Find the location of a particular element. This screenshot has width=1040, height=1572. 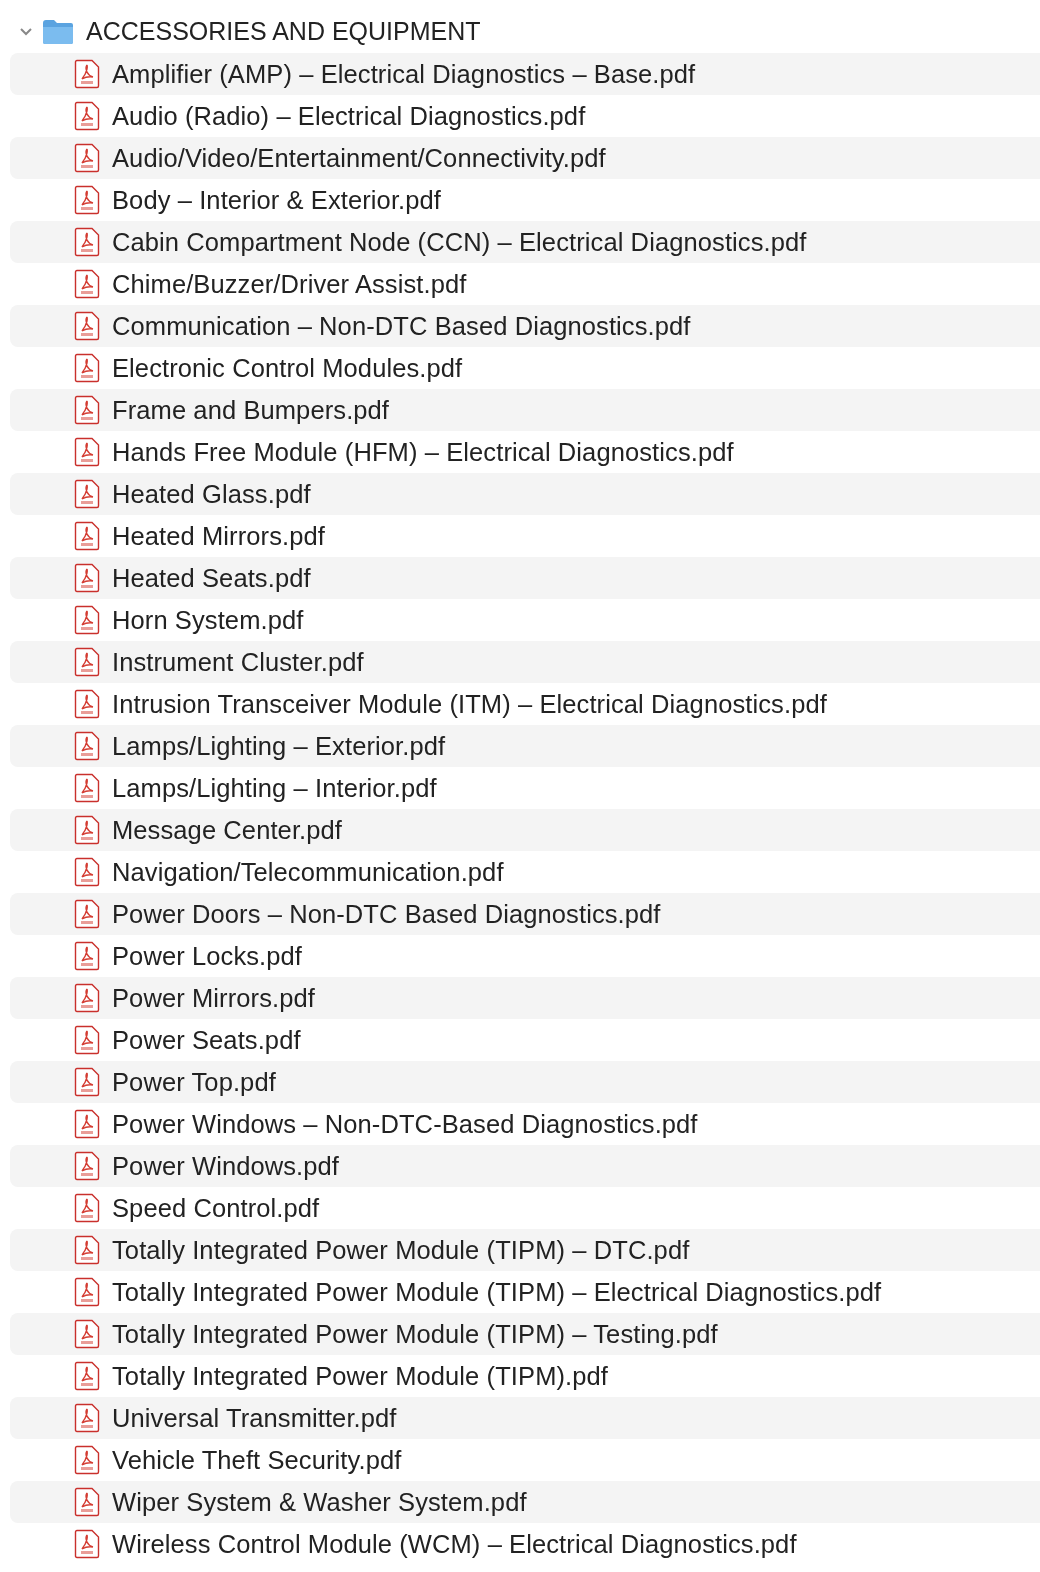

file-name: Frame and Bumpers.pdf is located at coordinates (251, 410).